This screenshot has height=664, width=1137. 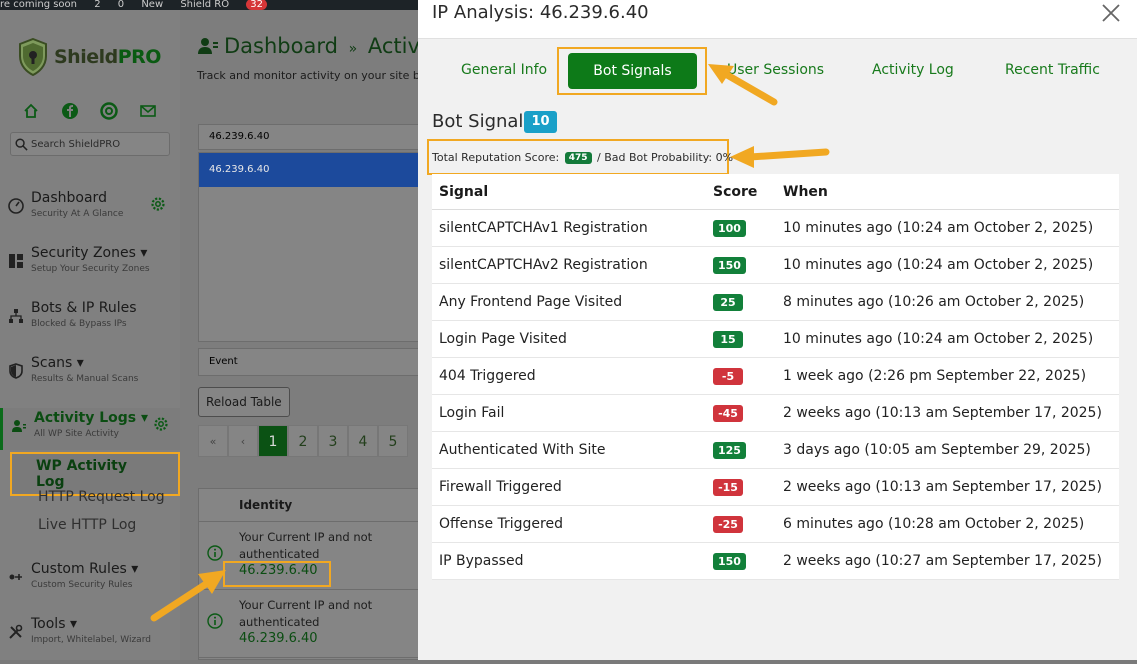 What do you see at coordinates (97, 5) in the screenshot?
I see `admin-bar-updates: 2` at bounding box center [97, 5].